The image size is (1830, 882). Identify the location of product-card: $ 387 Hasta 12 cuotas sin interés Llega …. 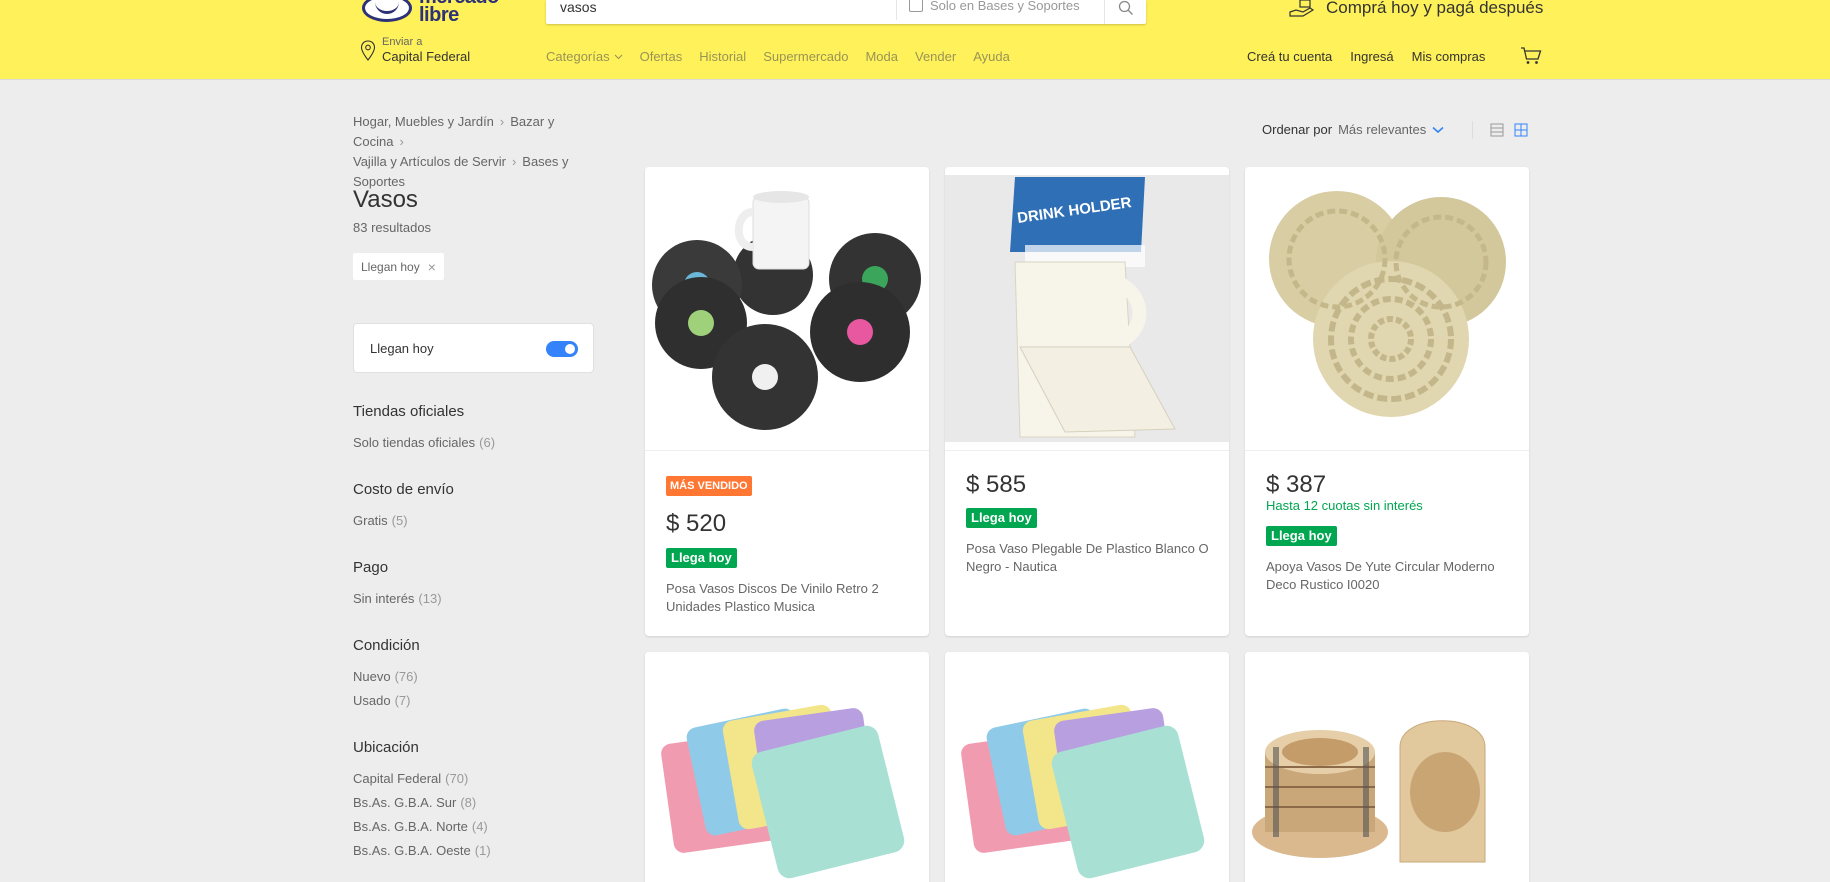
(1387, 401).